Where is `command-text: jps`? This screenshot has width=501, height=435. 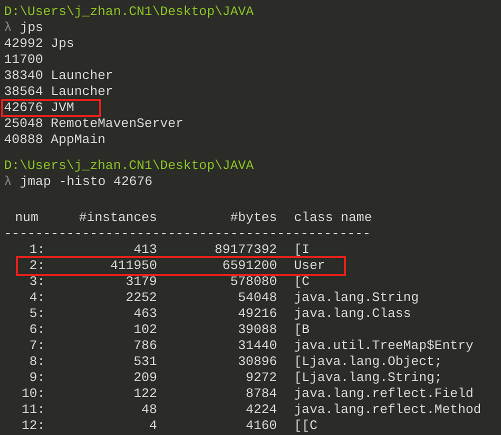 command-text: jps is located at coordinates (32, 28).